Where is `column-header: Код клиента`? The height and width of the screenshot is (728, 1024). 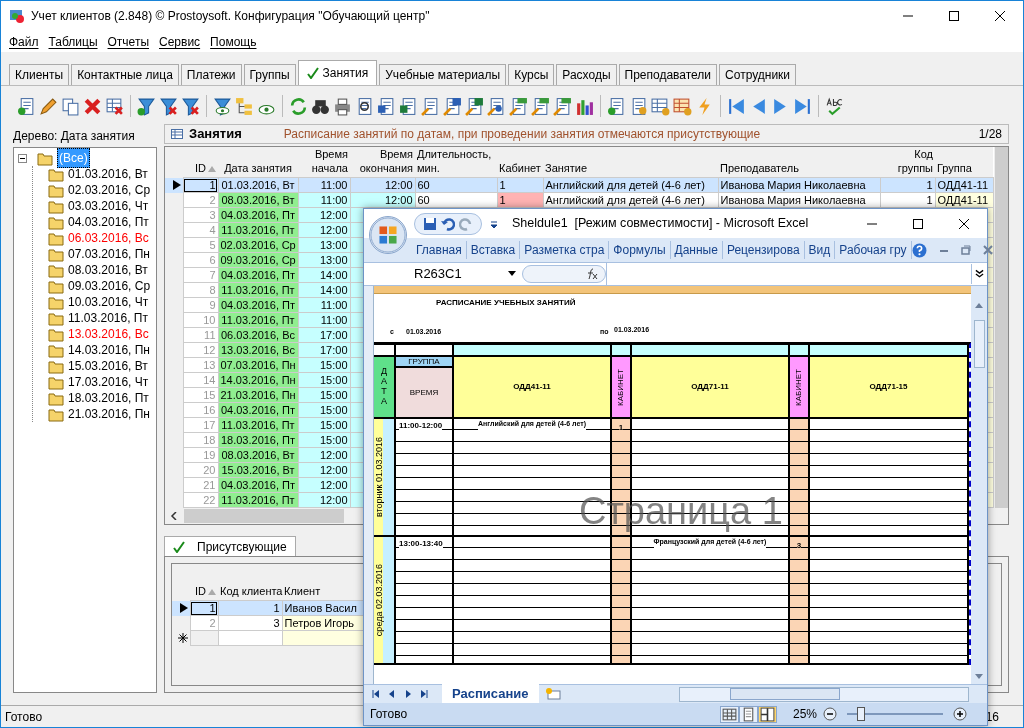
column-header: Код клиента is located at coordinates (250, 592).